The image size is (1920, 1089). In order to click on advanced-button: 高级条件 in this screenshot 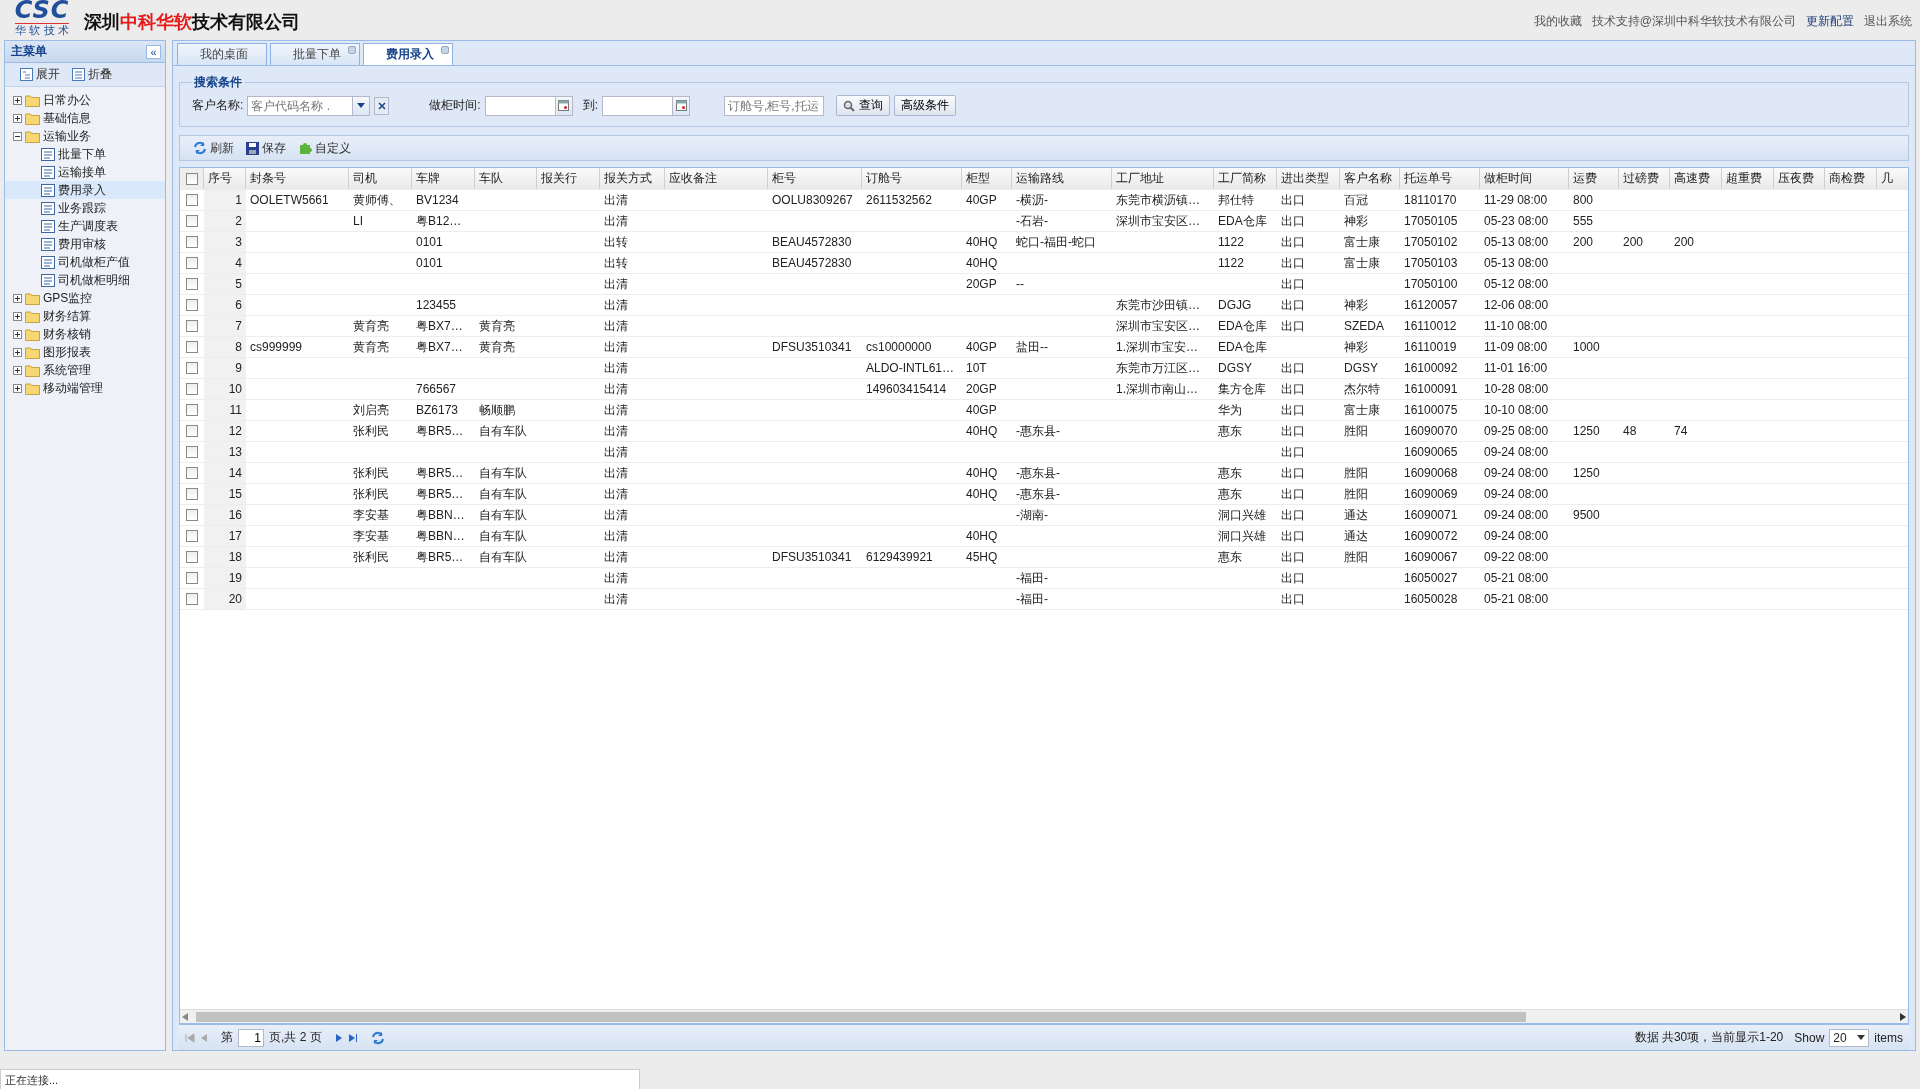, I will do `click(925, 105)`.